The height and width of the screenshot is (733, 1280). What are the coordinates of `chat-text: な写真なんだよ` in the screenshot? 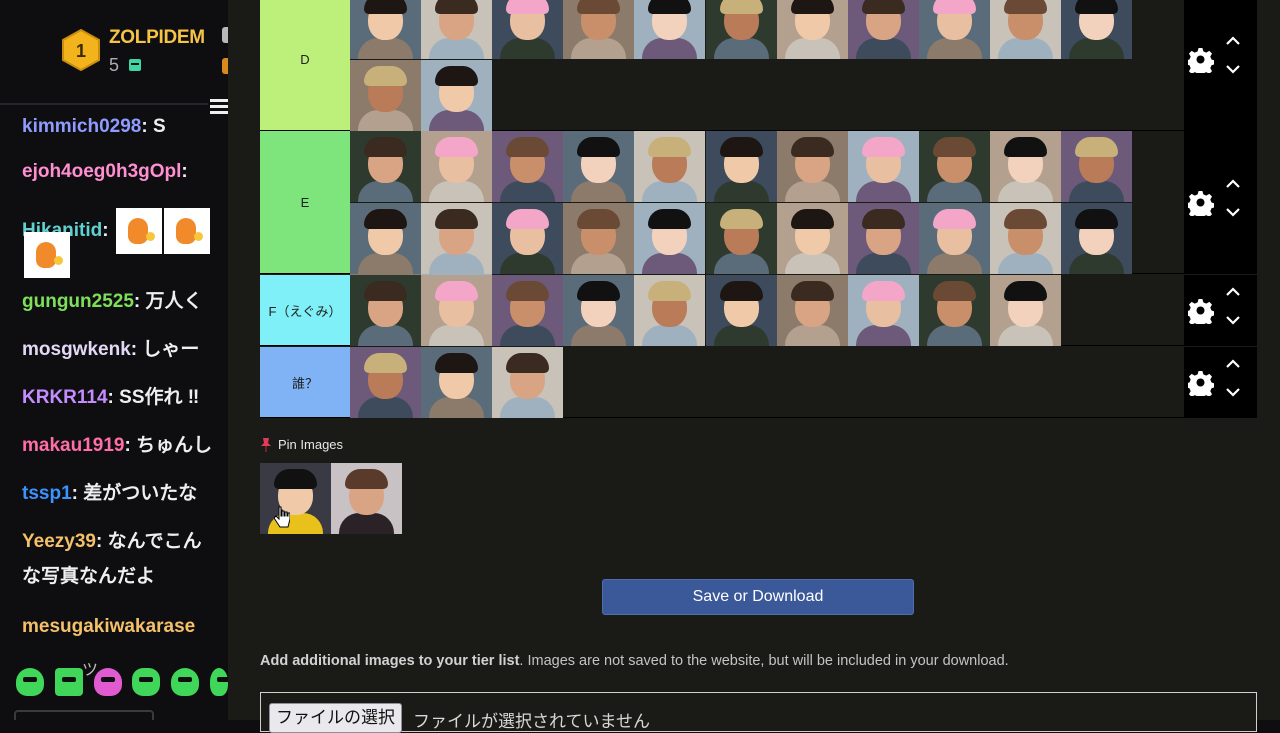 It's located at (89, 576).